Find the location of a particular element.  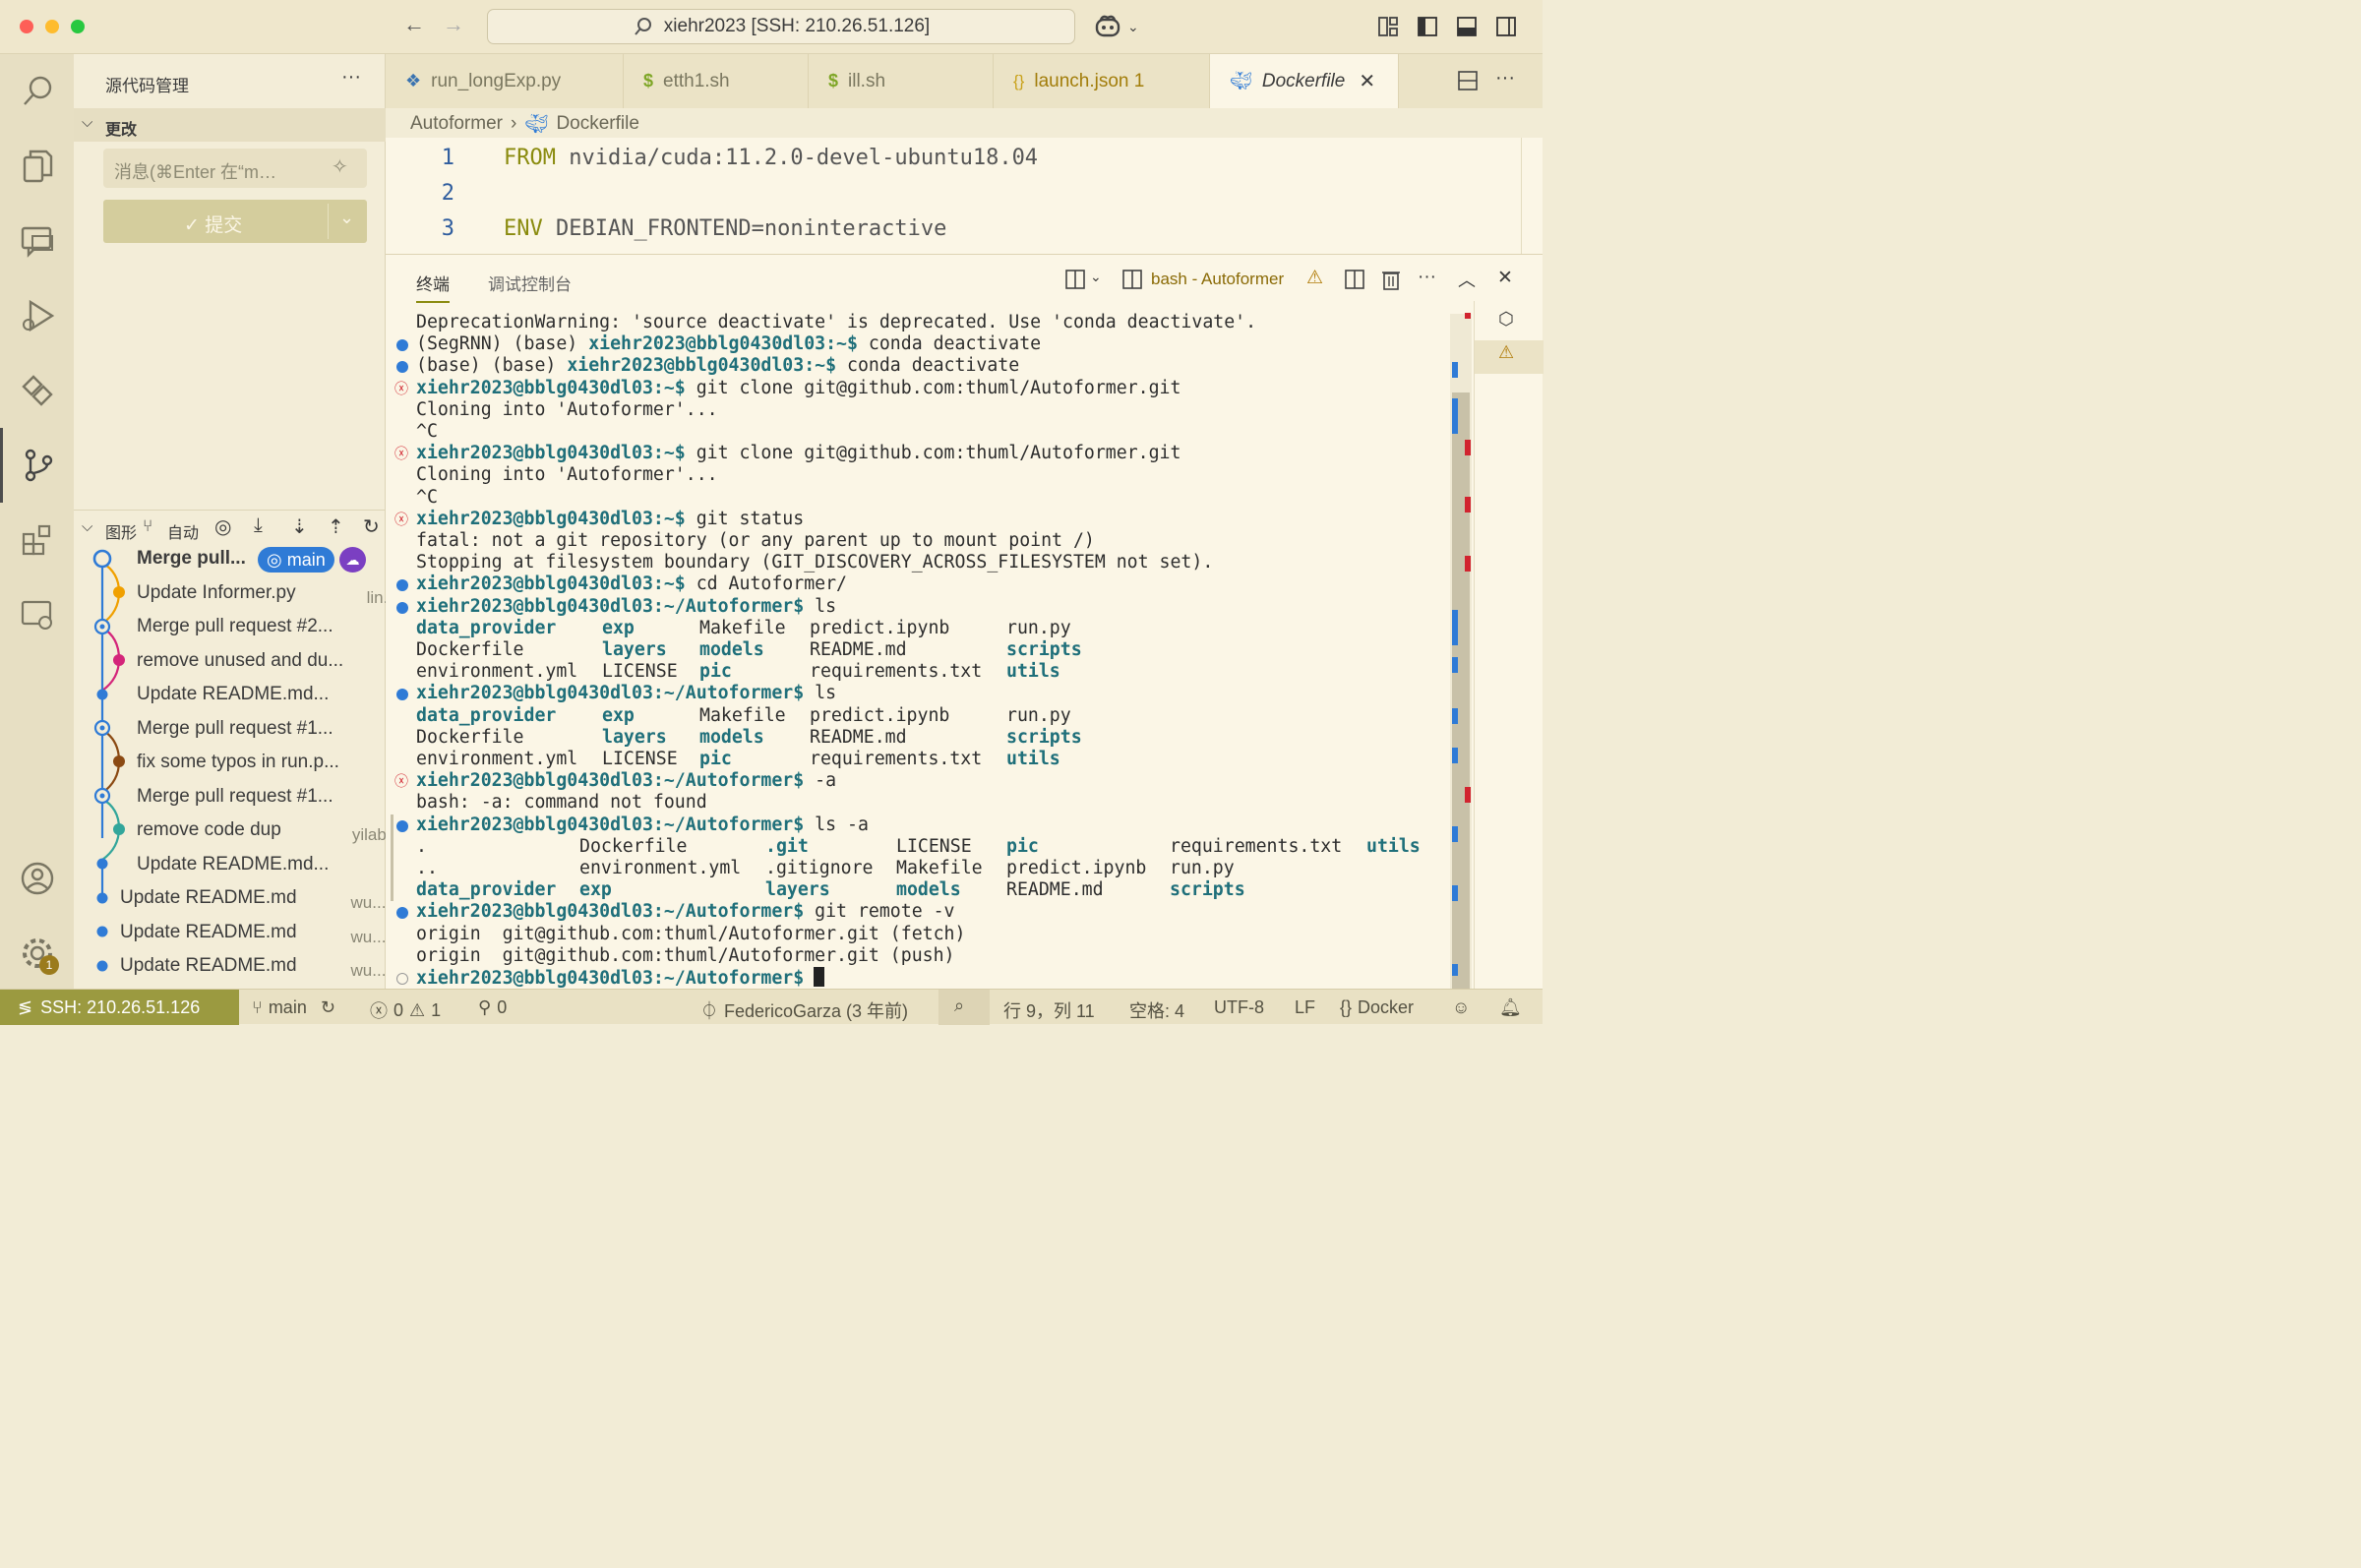

activity-run-debug is located at coordinates (37, 316).